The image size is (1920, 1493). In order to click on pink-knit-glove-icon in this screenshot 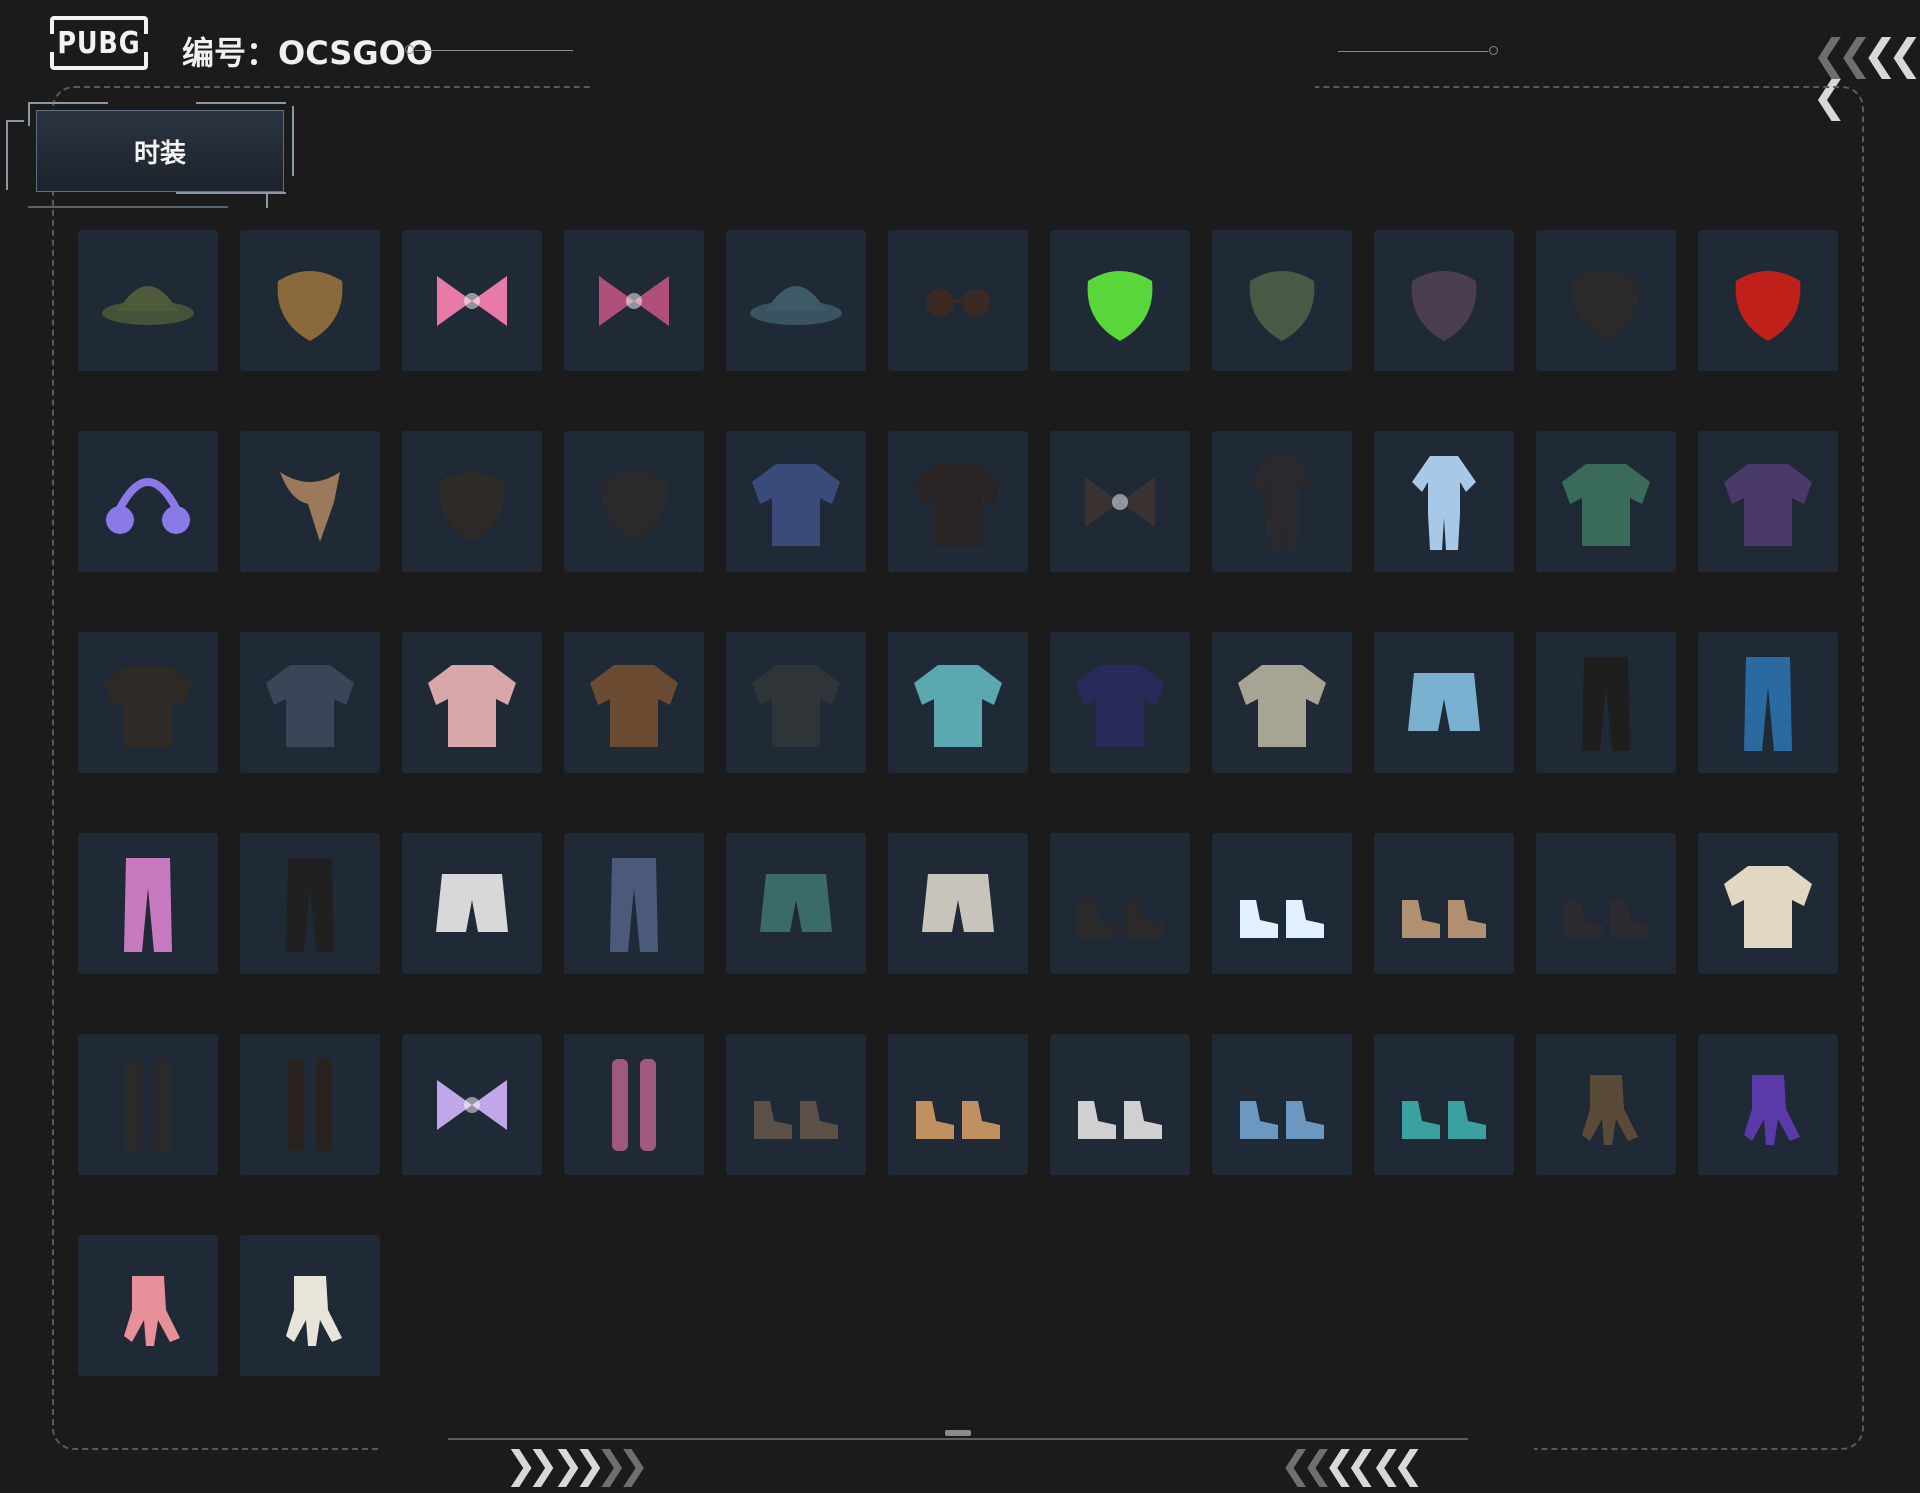, I will do `click(152, 1310)`.